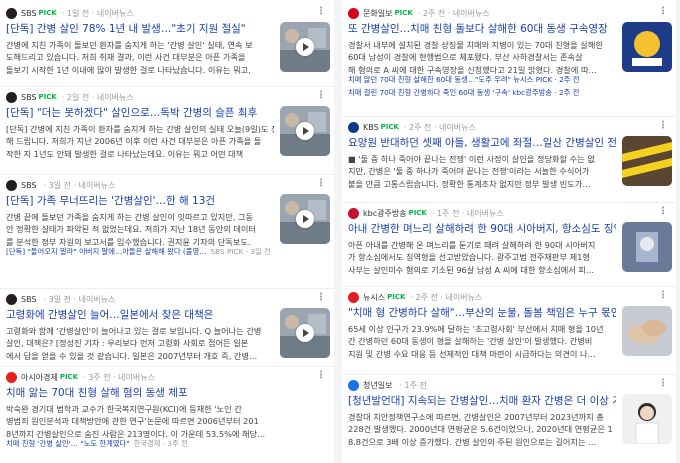  I want to click on news-title: 고령화에 간병살인 늘어…일본에서 찾은 대책은, so click(140, 315).